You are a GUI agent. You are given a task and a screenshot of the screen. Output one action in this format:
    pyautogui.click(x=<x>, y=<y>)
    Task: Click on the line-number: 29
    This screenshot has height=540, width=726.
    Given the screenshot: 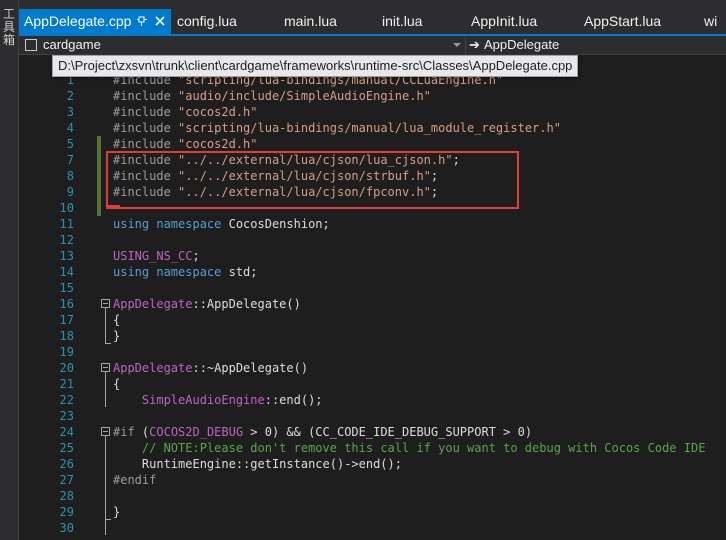 What is the action you would take?
    pyautogui.click(x=66, y=512)
    